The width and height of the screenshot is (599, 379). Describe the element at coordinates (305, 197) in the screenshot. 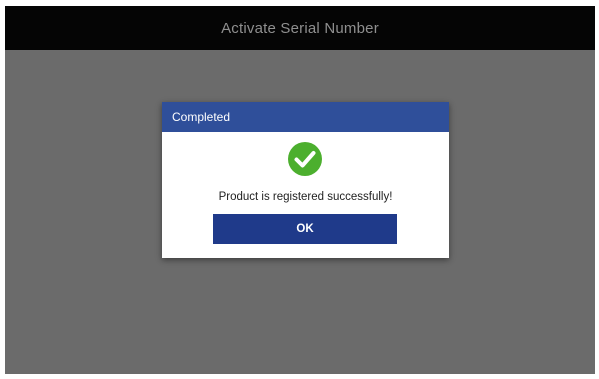

I see `success-message: Product is registered successfully!` at that location.